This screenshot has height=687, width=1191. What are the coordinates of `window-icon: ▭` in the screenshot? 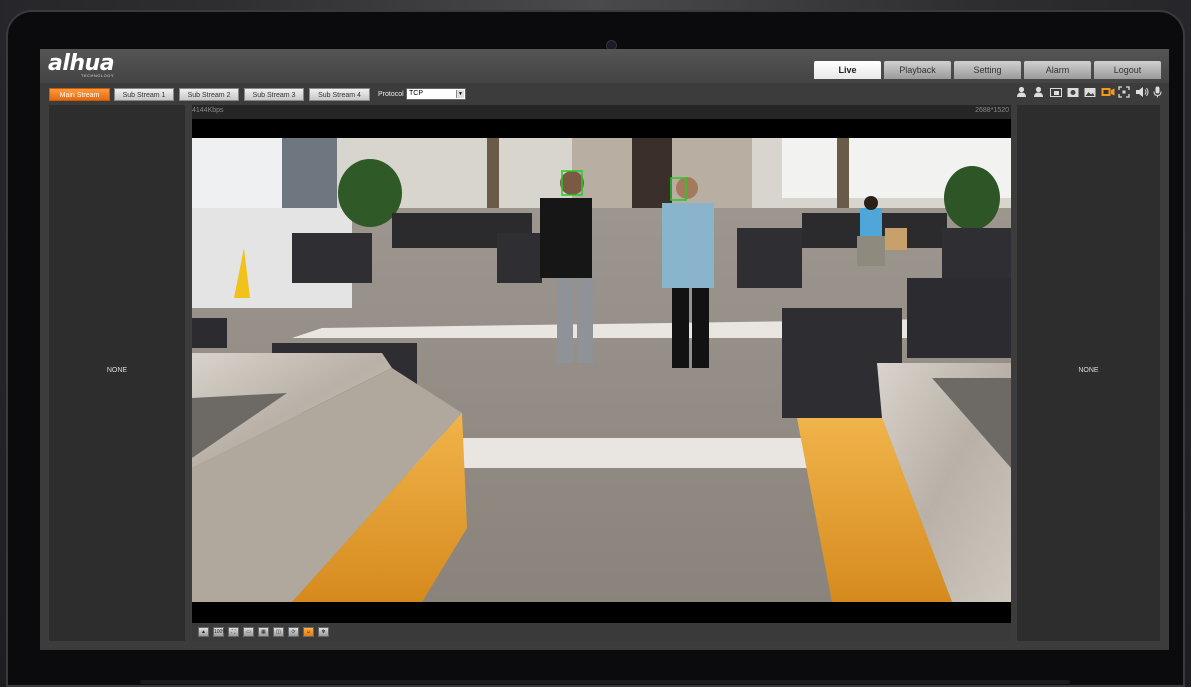 It's located at (248, 632).